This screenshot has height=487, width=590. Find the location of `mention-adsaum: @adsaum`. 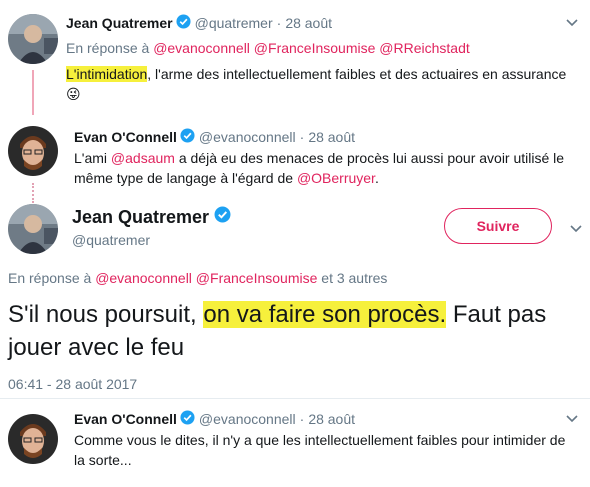

mention-adsaum: @adsaum is located at coordinates (143, 158).